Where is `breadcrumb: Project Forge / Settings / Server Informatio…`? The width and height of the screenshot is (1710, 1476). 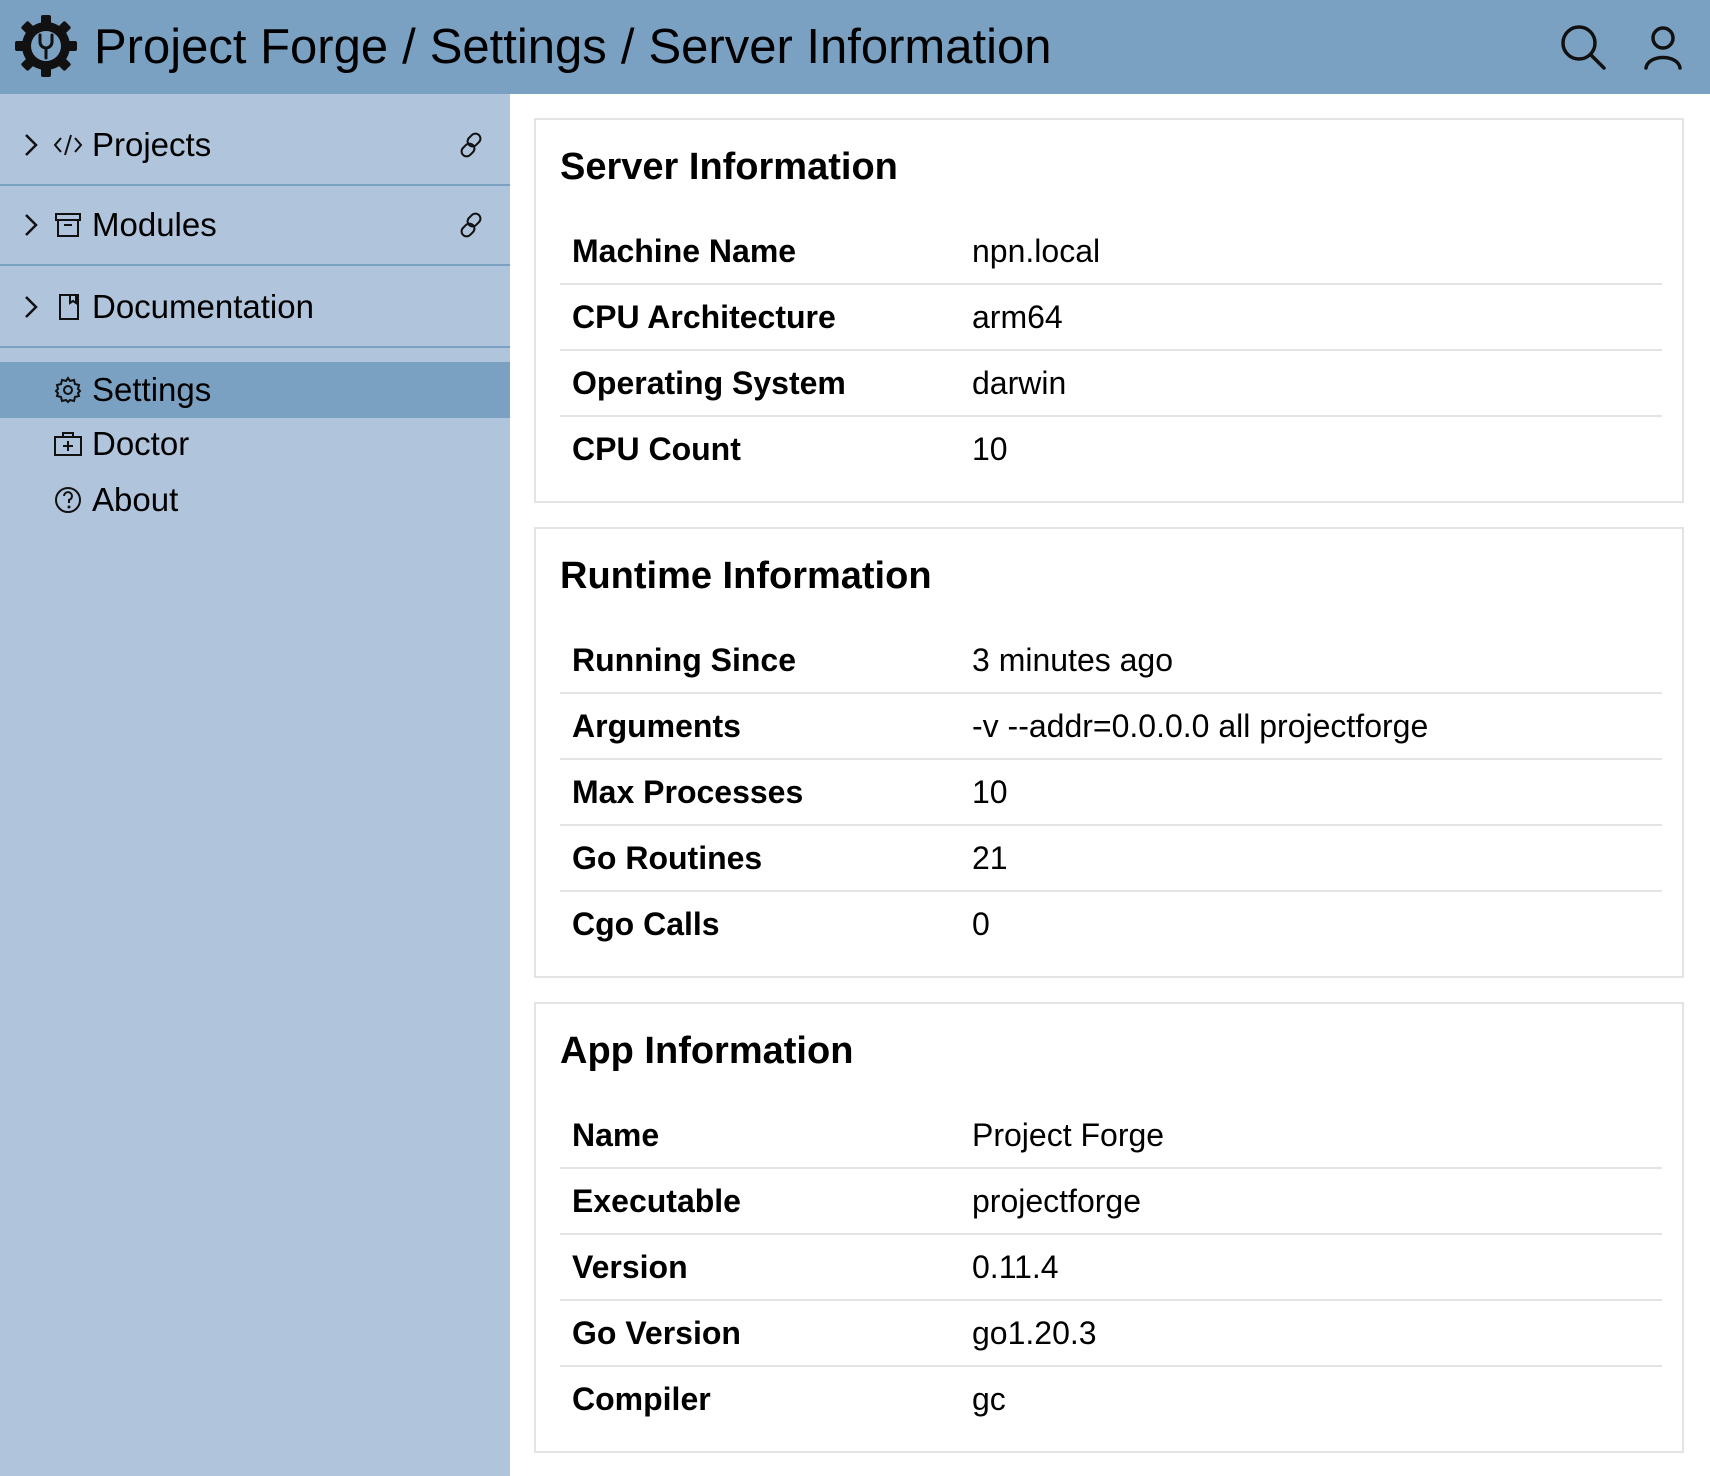 breadcrumb: Project Forge / Settings / Server Informatio… is located at coordinates (573, 47).